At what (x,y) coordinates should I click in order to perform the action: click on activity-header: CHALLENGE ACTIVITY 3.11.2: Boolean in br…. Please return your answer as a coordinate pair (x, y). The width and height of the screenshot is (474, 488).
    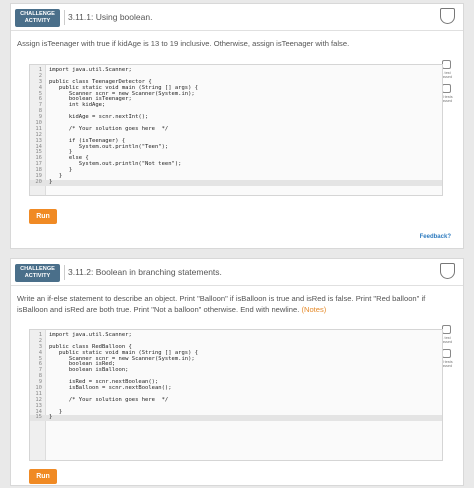
    Looking at the image, I should click on (237, 272).